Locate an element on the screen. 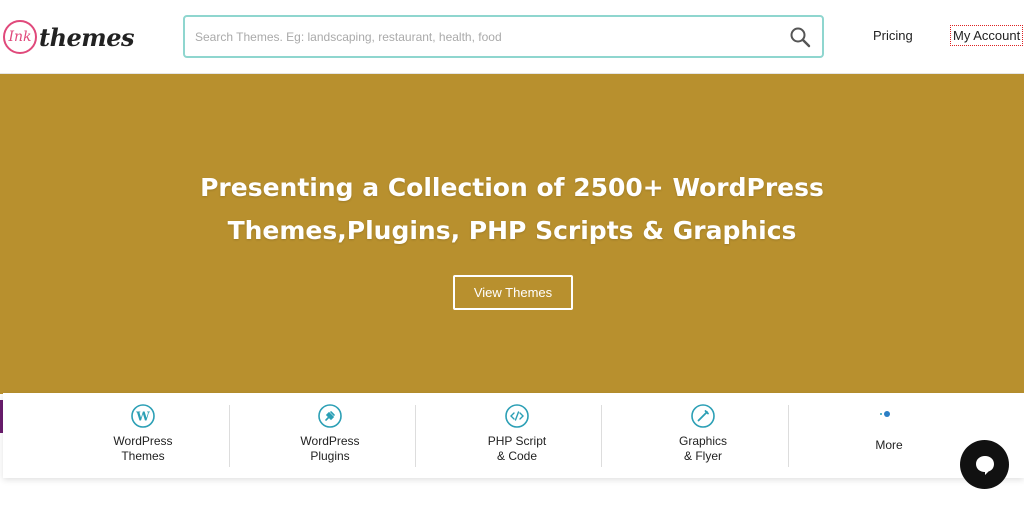 The image size is (1024, 505). logo-badge-text: Ink is located at coordinates (20, 37).